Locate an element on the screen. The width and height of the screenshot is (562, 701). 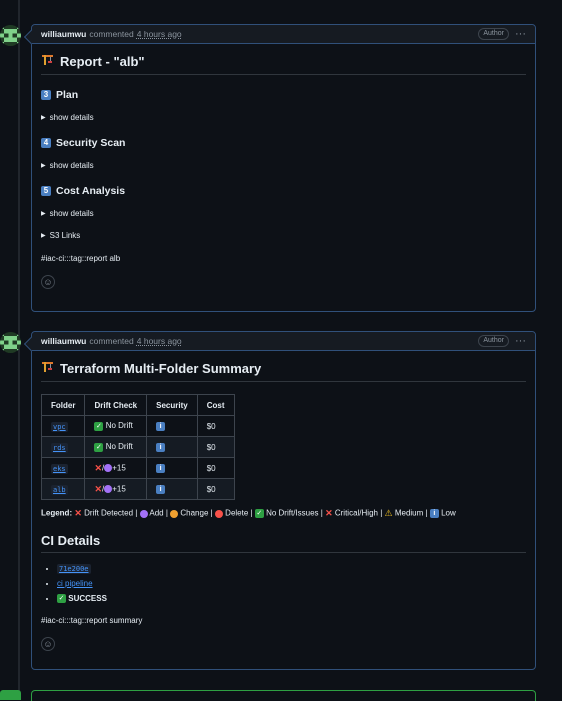
table-header-row: Folder Drift Check Security Cost is located at coordinates (137, 405).